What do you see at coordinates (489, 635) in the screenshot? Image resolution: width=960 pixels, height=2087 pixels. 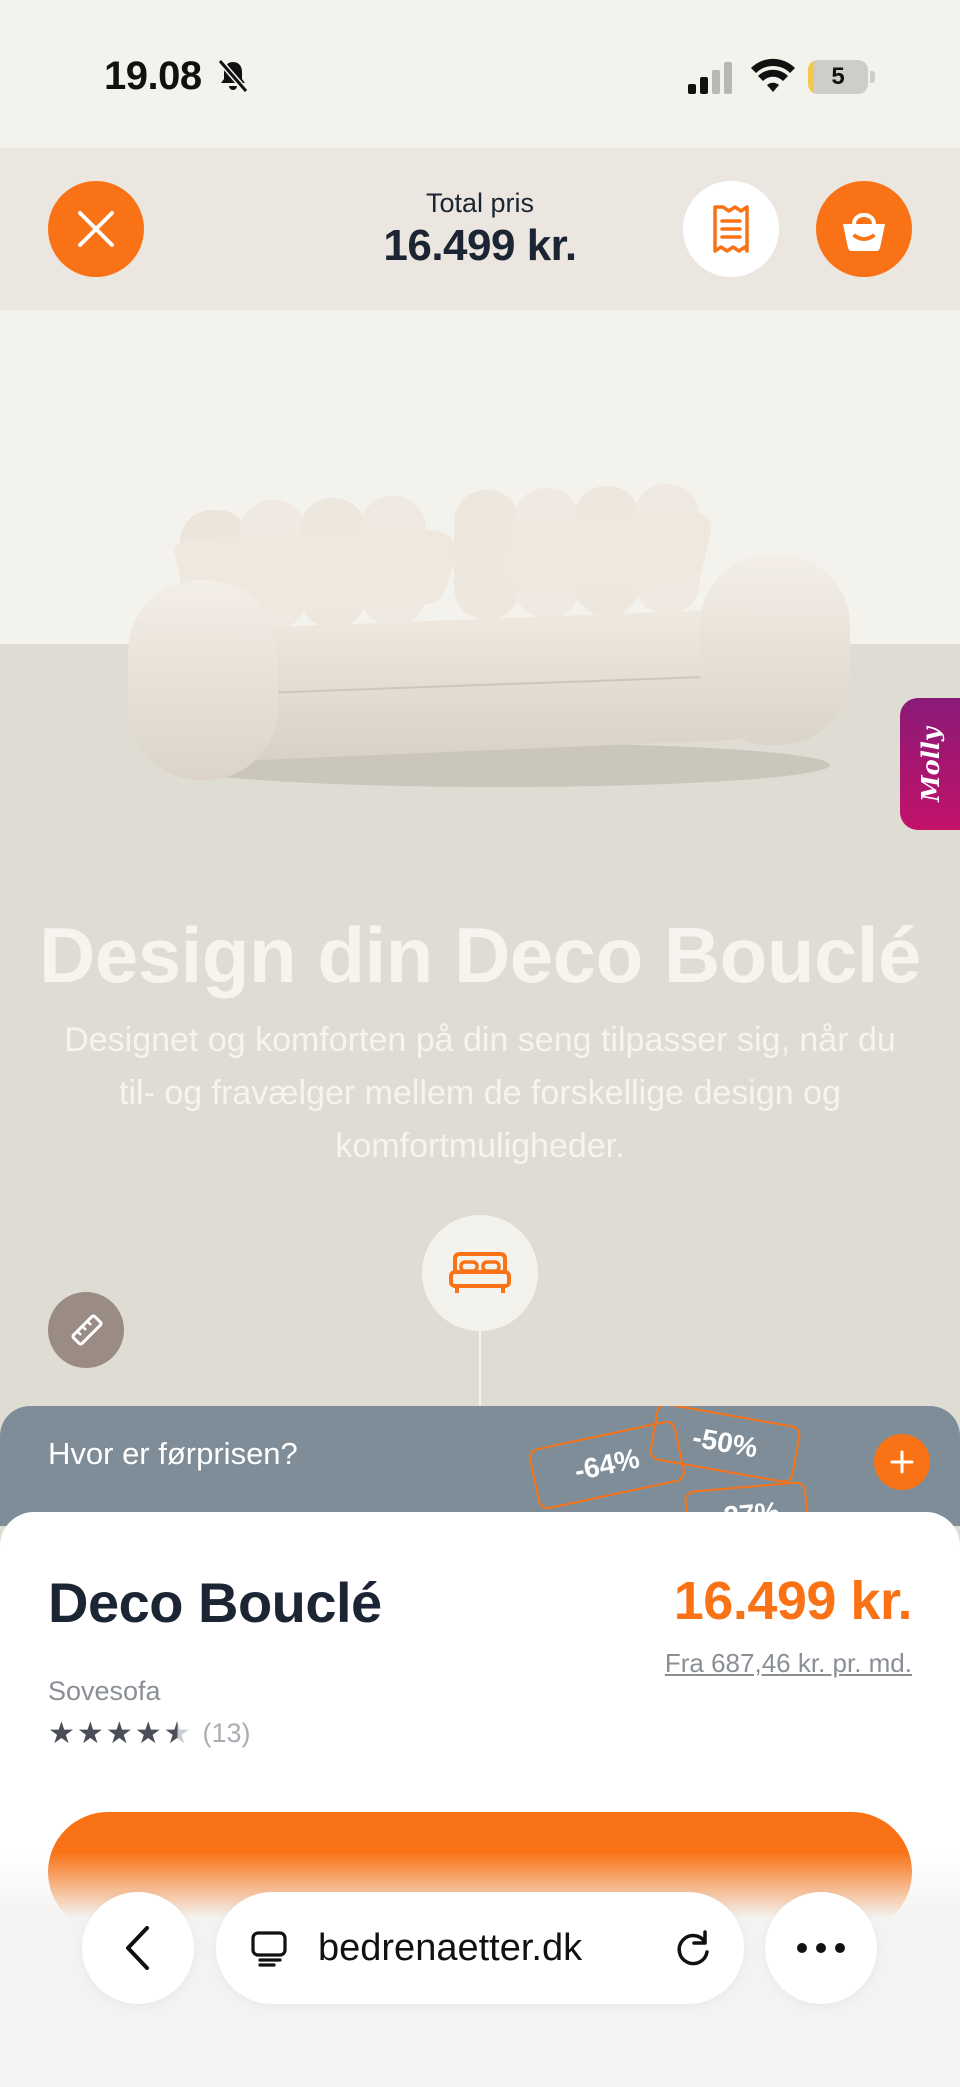 I see `sofa-image` at bounding box center [489, 635].